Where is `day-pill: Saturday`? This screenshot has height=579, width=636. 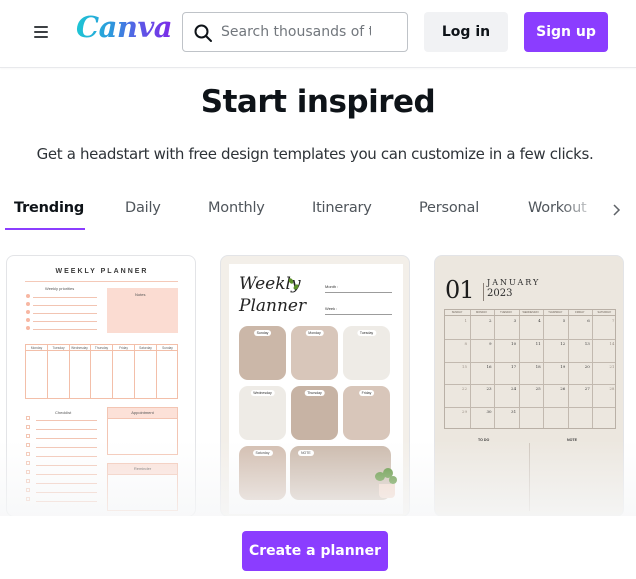
day-pill: Saturday is located at coordinates (262, 453).